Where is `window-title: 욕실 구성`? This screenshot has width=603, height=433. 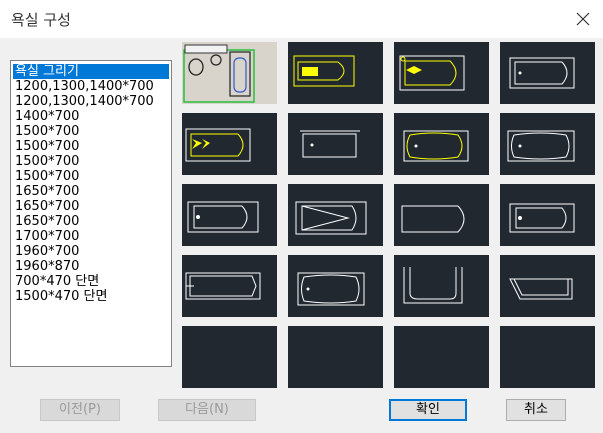
window-title: 욕실 구성 is located at coordinates (41, 20).